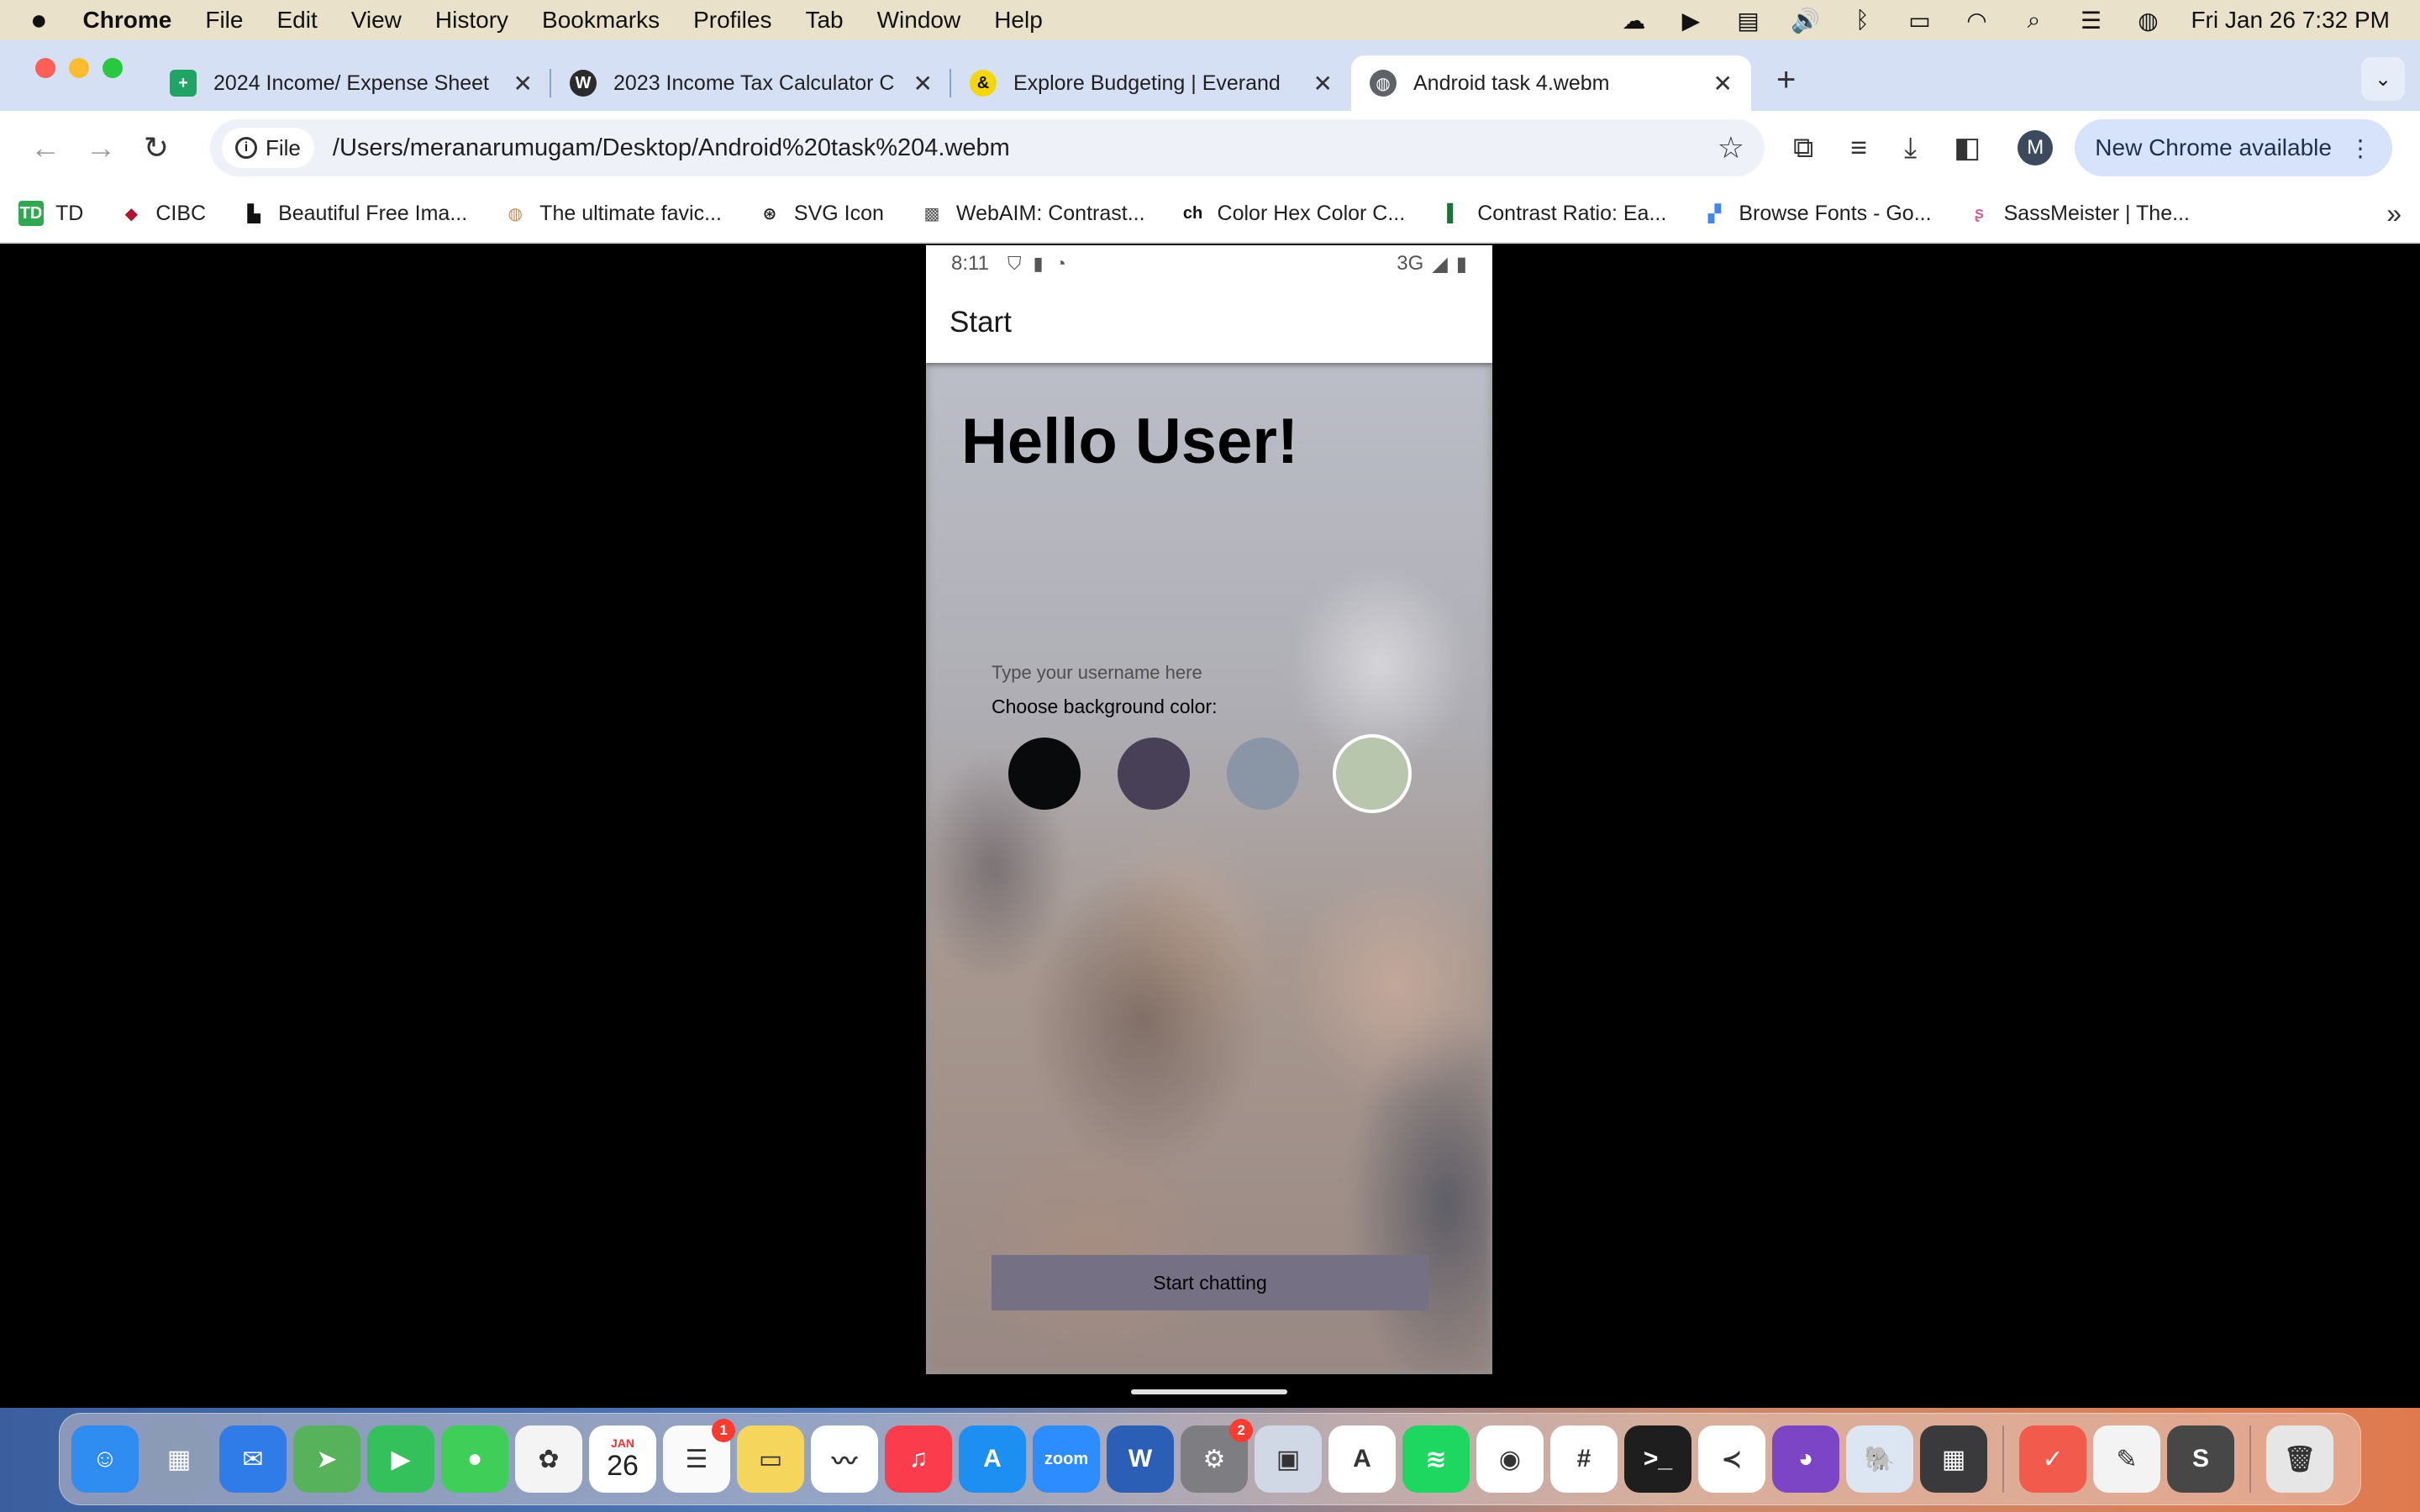  I want to click on facetime-icon: ▶, so click(400, 1459).